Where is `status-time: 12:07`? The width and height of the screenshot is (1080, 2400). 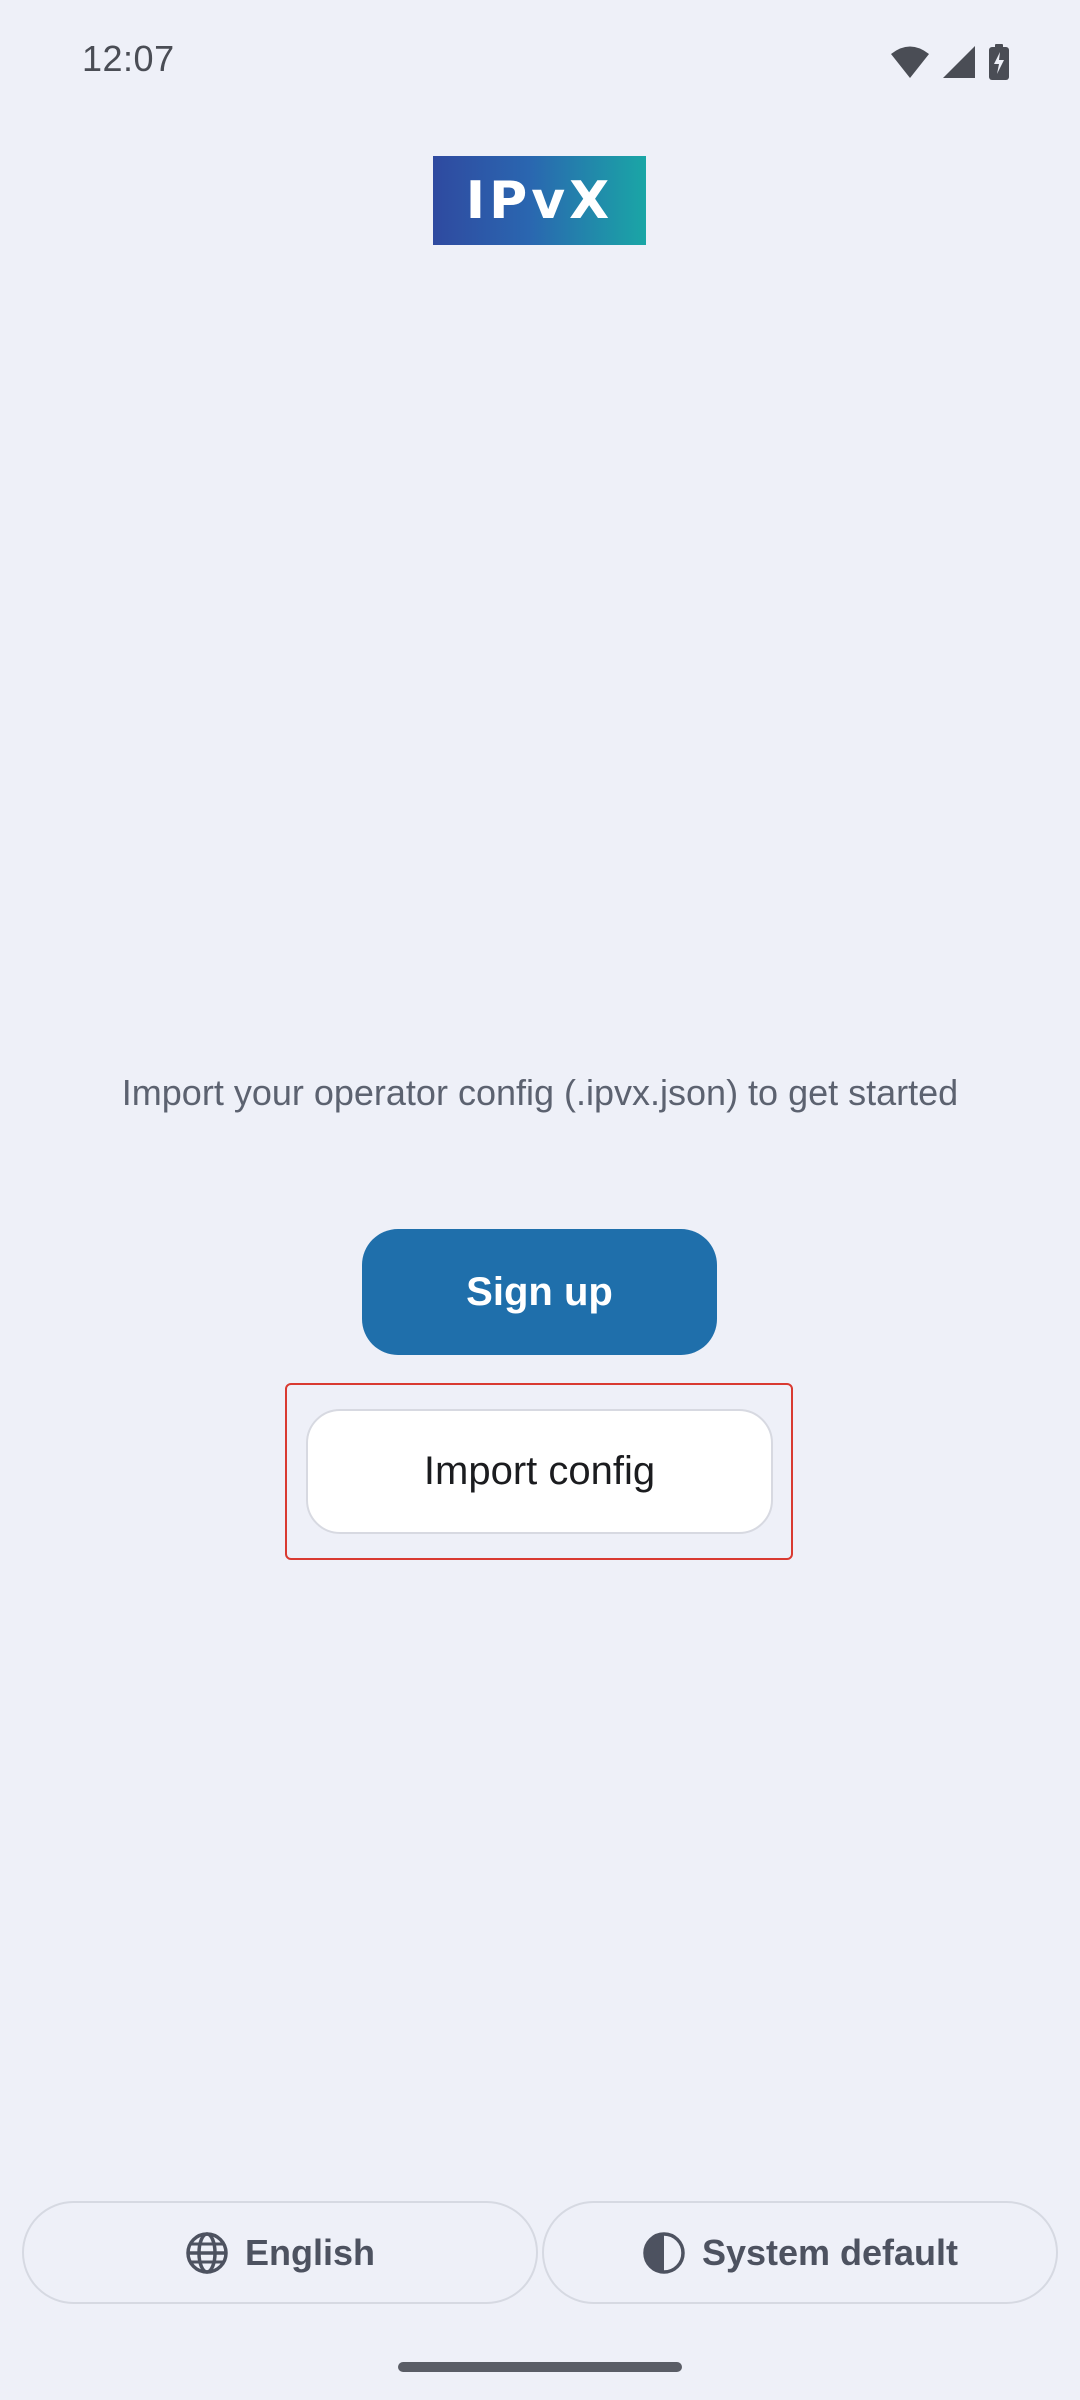
status-time: 12:07 is located at coordinates (128, 58).